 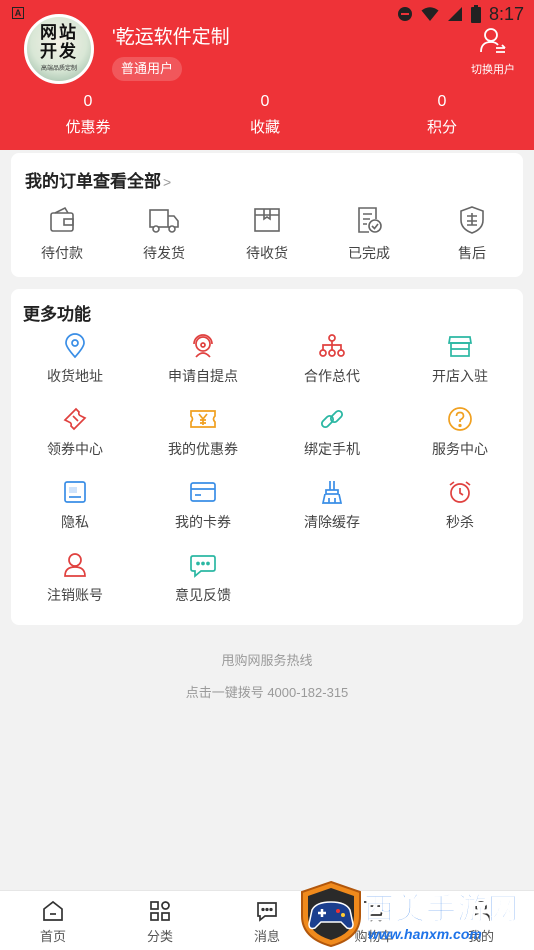 What do you see at coordinates (75, 505) in the screenshot?
I see `func-privacy: 隐私` at bounding box center [75, 505].